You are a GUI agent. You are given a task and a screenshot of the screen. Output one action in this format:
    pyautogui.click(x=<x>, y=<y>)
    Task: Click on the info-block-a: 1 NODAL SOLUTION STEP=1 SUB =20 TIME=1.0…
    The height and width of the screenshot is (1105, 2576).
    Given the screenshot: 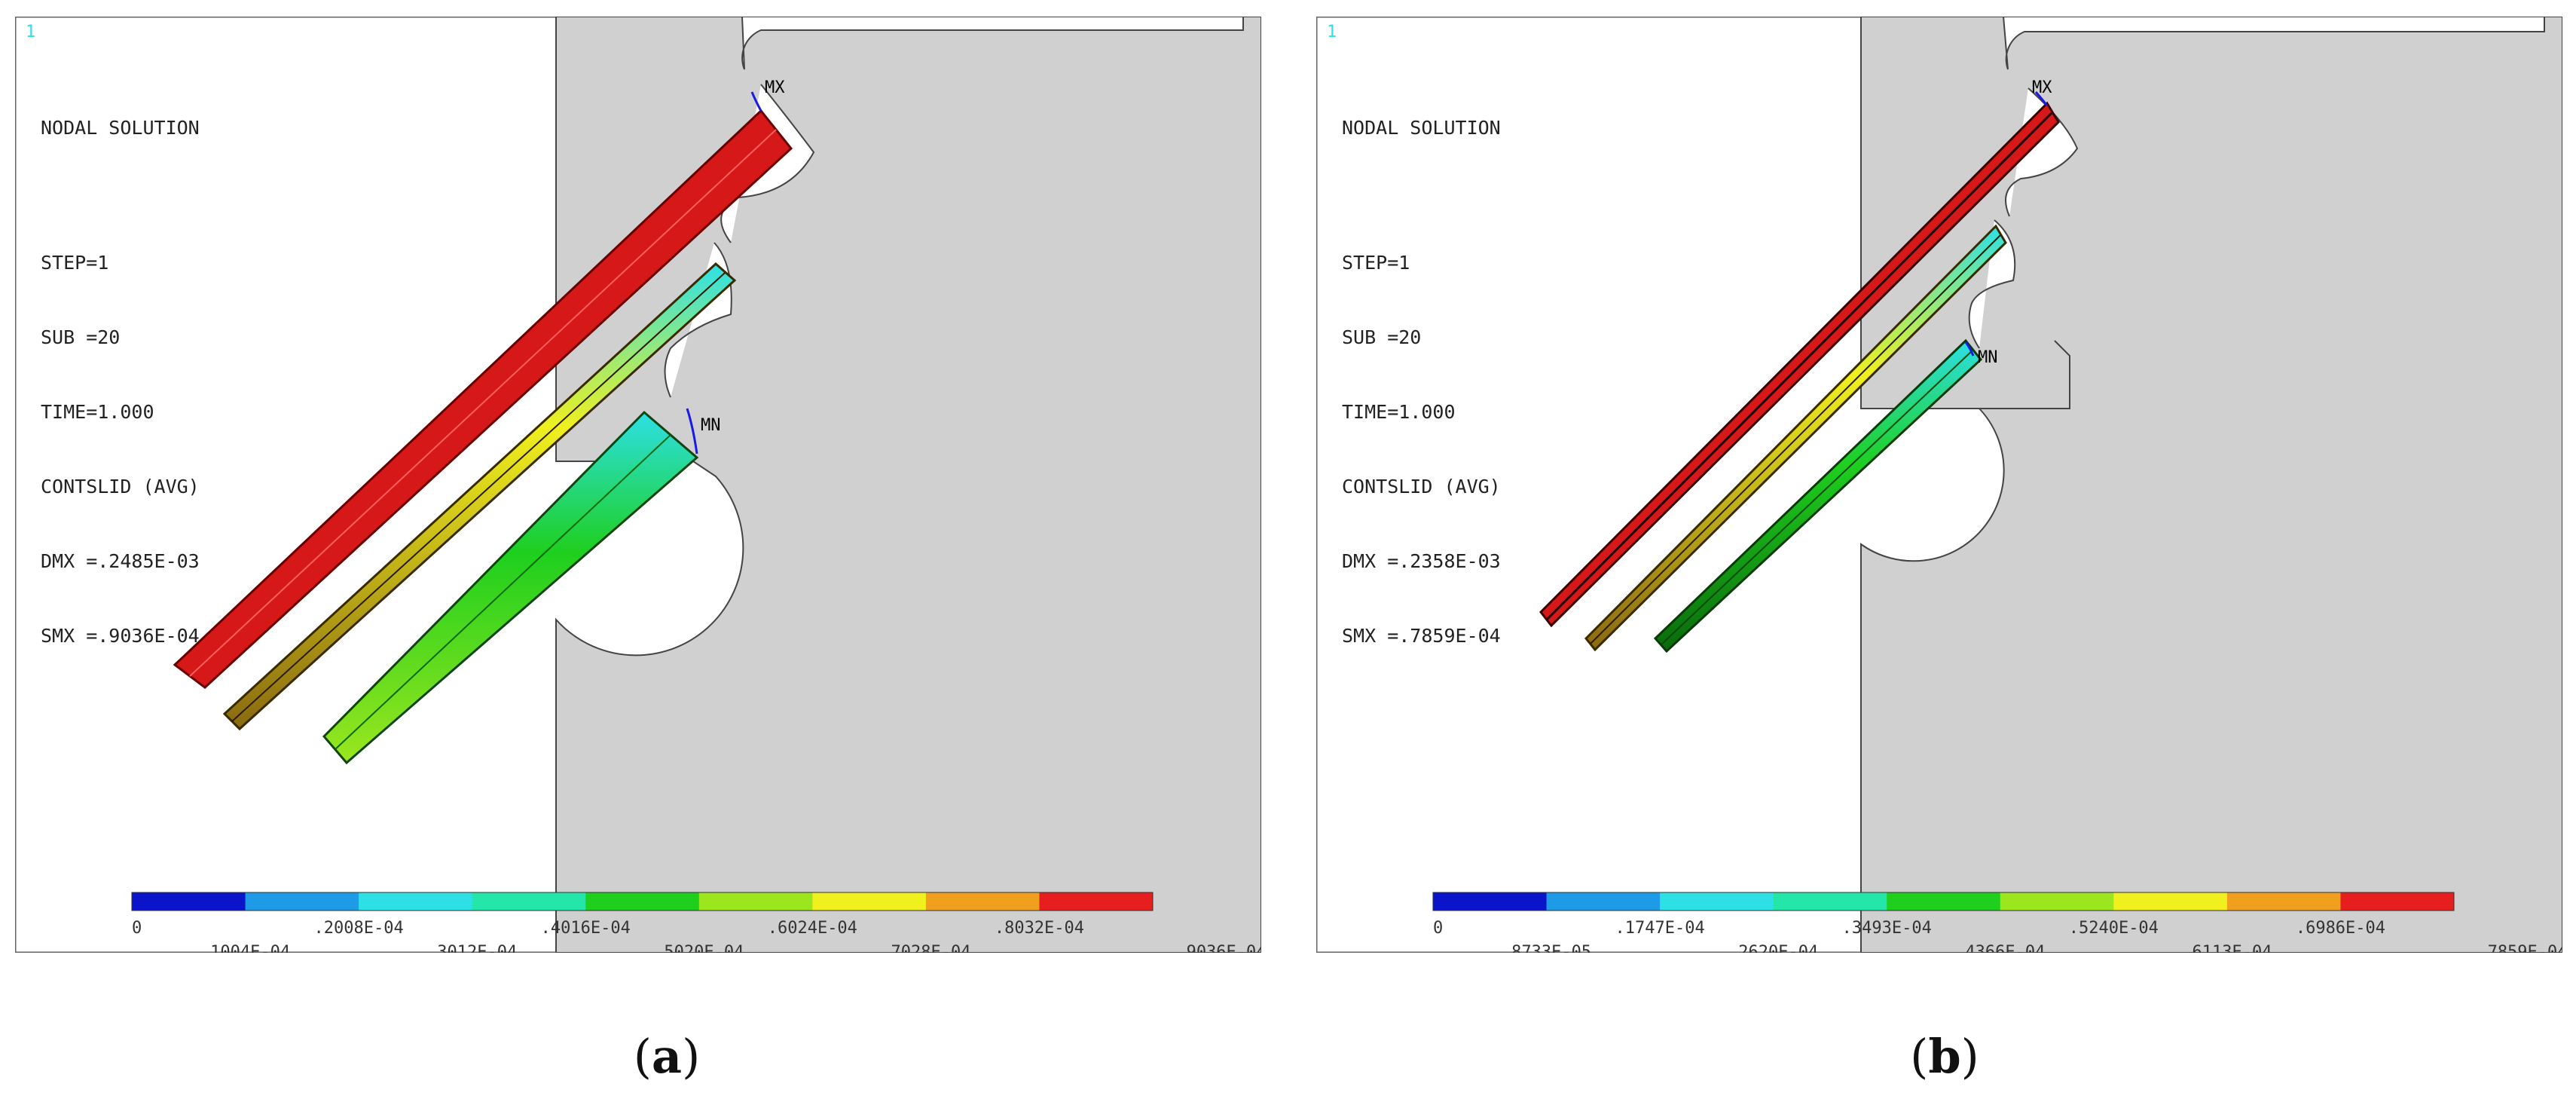 What is the action you would take?
    pyautogui.click(x=113, y=360)
    